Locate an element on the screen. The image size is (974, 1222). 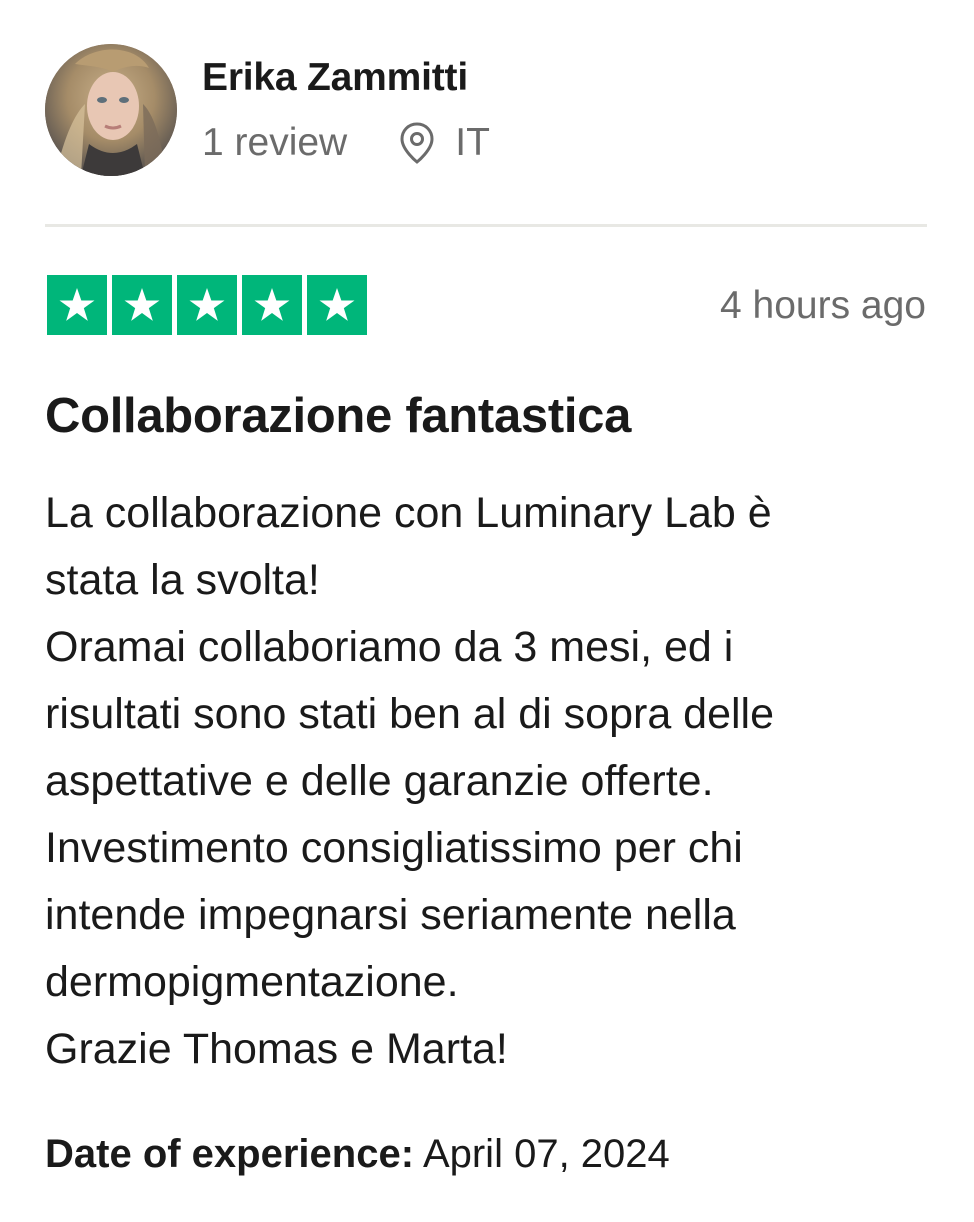
star-rating is located at coordinates (207, 305).